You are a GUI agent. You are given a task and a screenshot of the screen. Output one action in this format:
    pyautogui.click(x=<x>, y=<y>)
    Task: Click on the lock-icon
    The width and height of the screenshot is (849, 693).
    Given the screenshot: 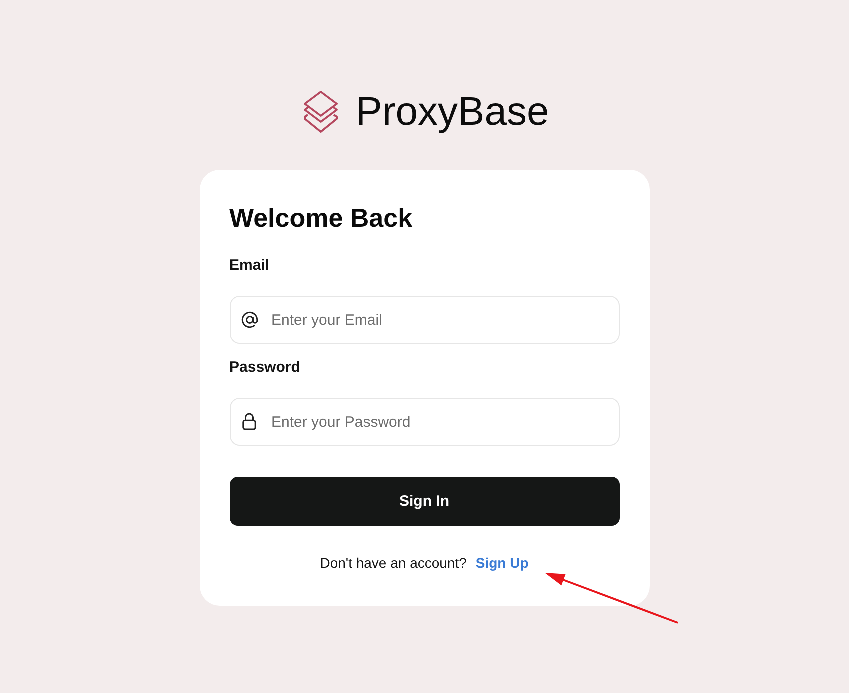 What is the action you would take?
    pyautogui.click(x=249, y=421)
    